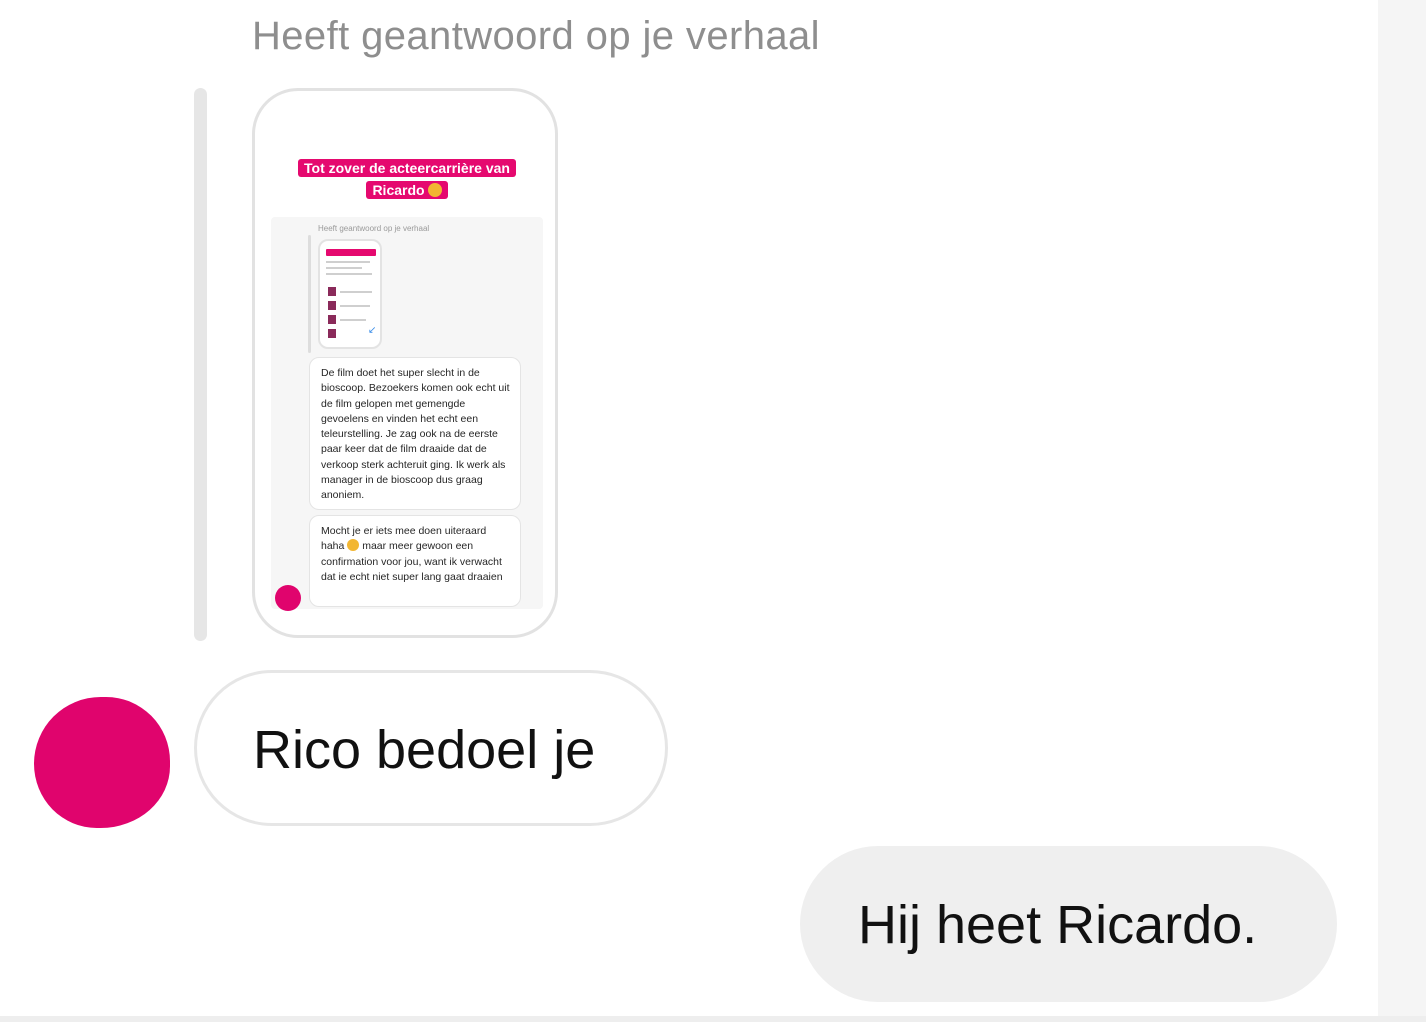 Image resolution: width=1426 pixels, height=1022 pixels. Describe the element at coordinates (350, 294) in the screenshot. I see `mini-story-thumbnail: ↙` at that location.